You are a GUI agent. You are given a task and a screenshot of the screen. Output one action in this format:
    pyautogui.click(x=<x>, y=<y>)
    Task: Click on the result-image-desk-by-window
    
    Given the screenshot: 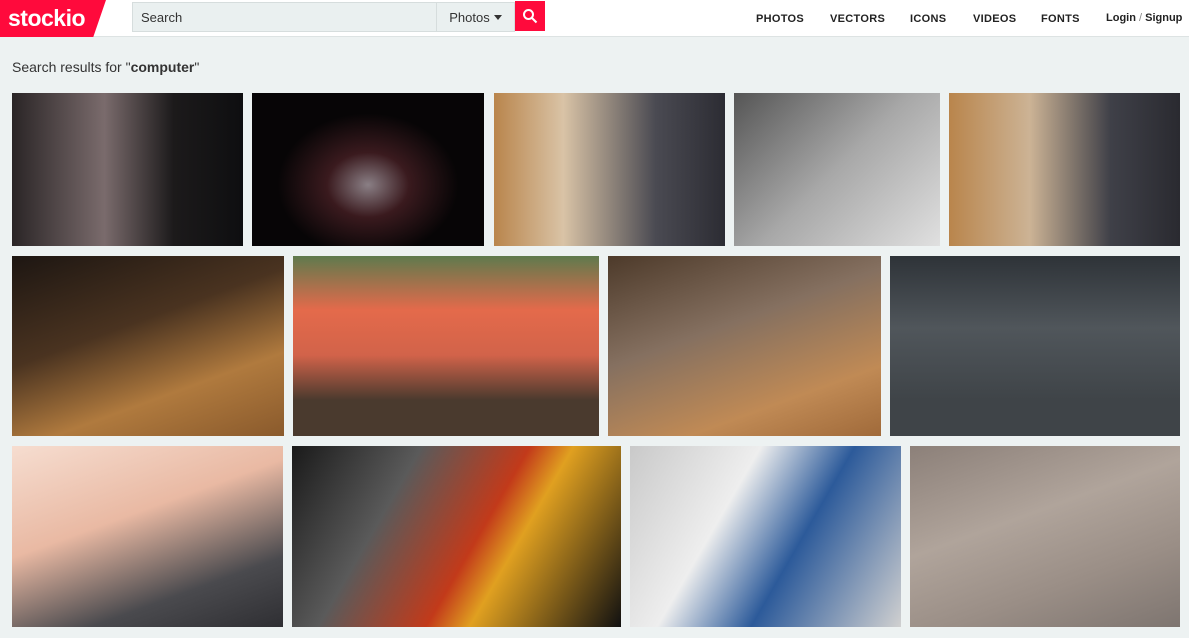 What is the action you would take?
    pyautogui.click(x=127, y=169)
    